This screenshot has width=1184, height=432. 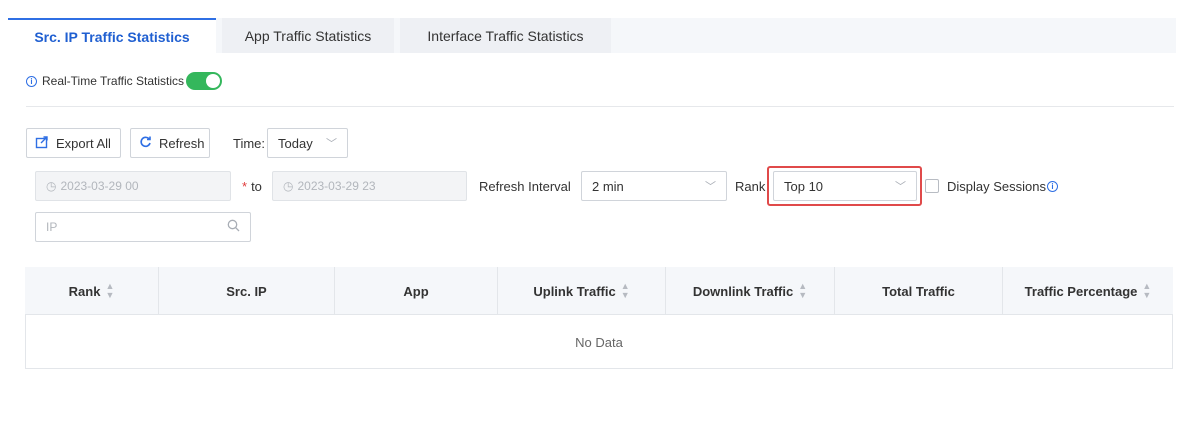 I want to click on column-total-traffic: Total Traffic, so click(x=919, y=291).